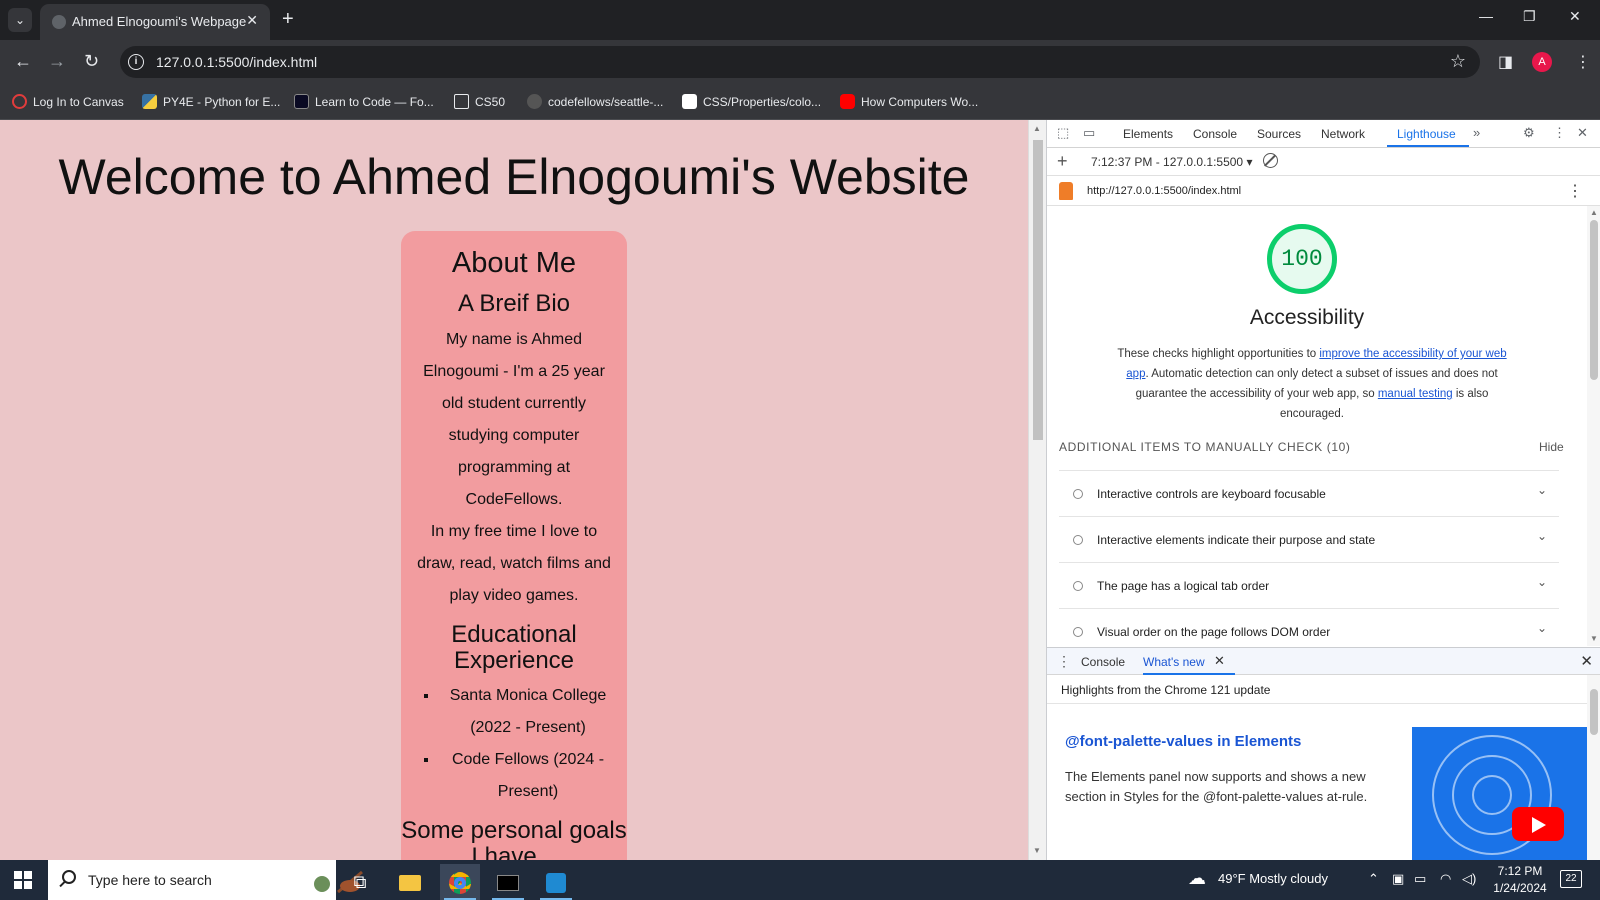 This screenshot has width=1600, height=900. Describe the element at coordinates (150, 880) in the screenshot. I see `search-input: Type here to search` at that location.